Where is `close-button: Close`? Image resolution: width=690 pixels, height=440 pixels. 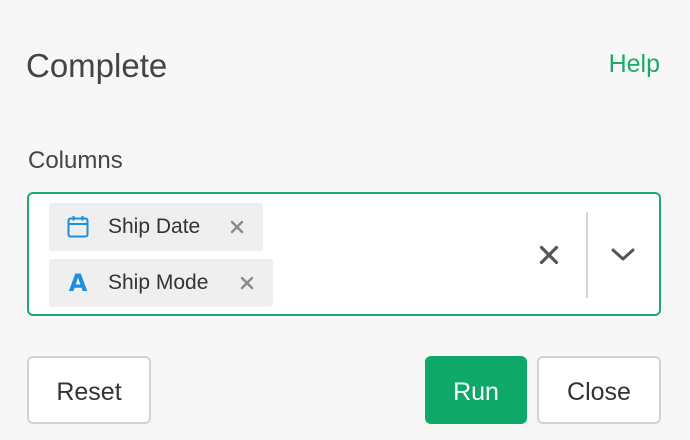 close-button: Close is located at coordinates (599, 390).